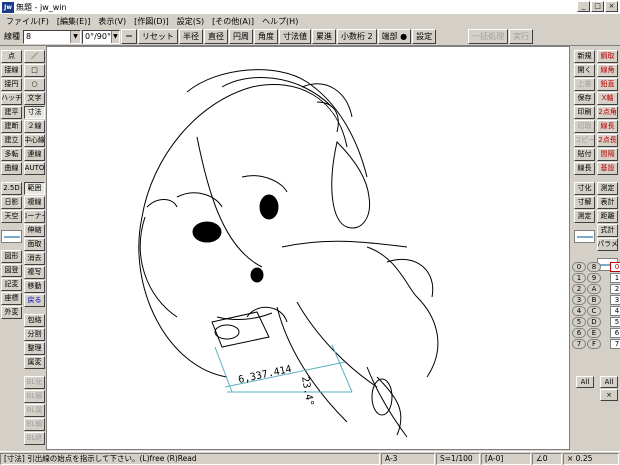  What do you see at coordinates (597, 6) in the screenshot?
I see `maximize-button: □` at bounding box center [597, 6].